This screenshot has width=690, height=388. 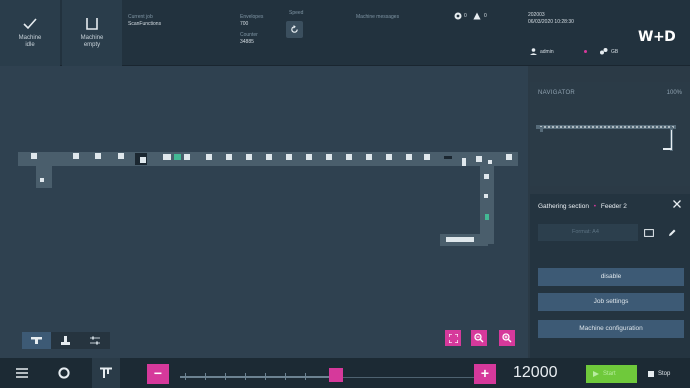 I want to click on operator-icon, so click(x=66, y=340).